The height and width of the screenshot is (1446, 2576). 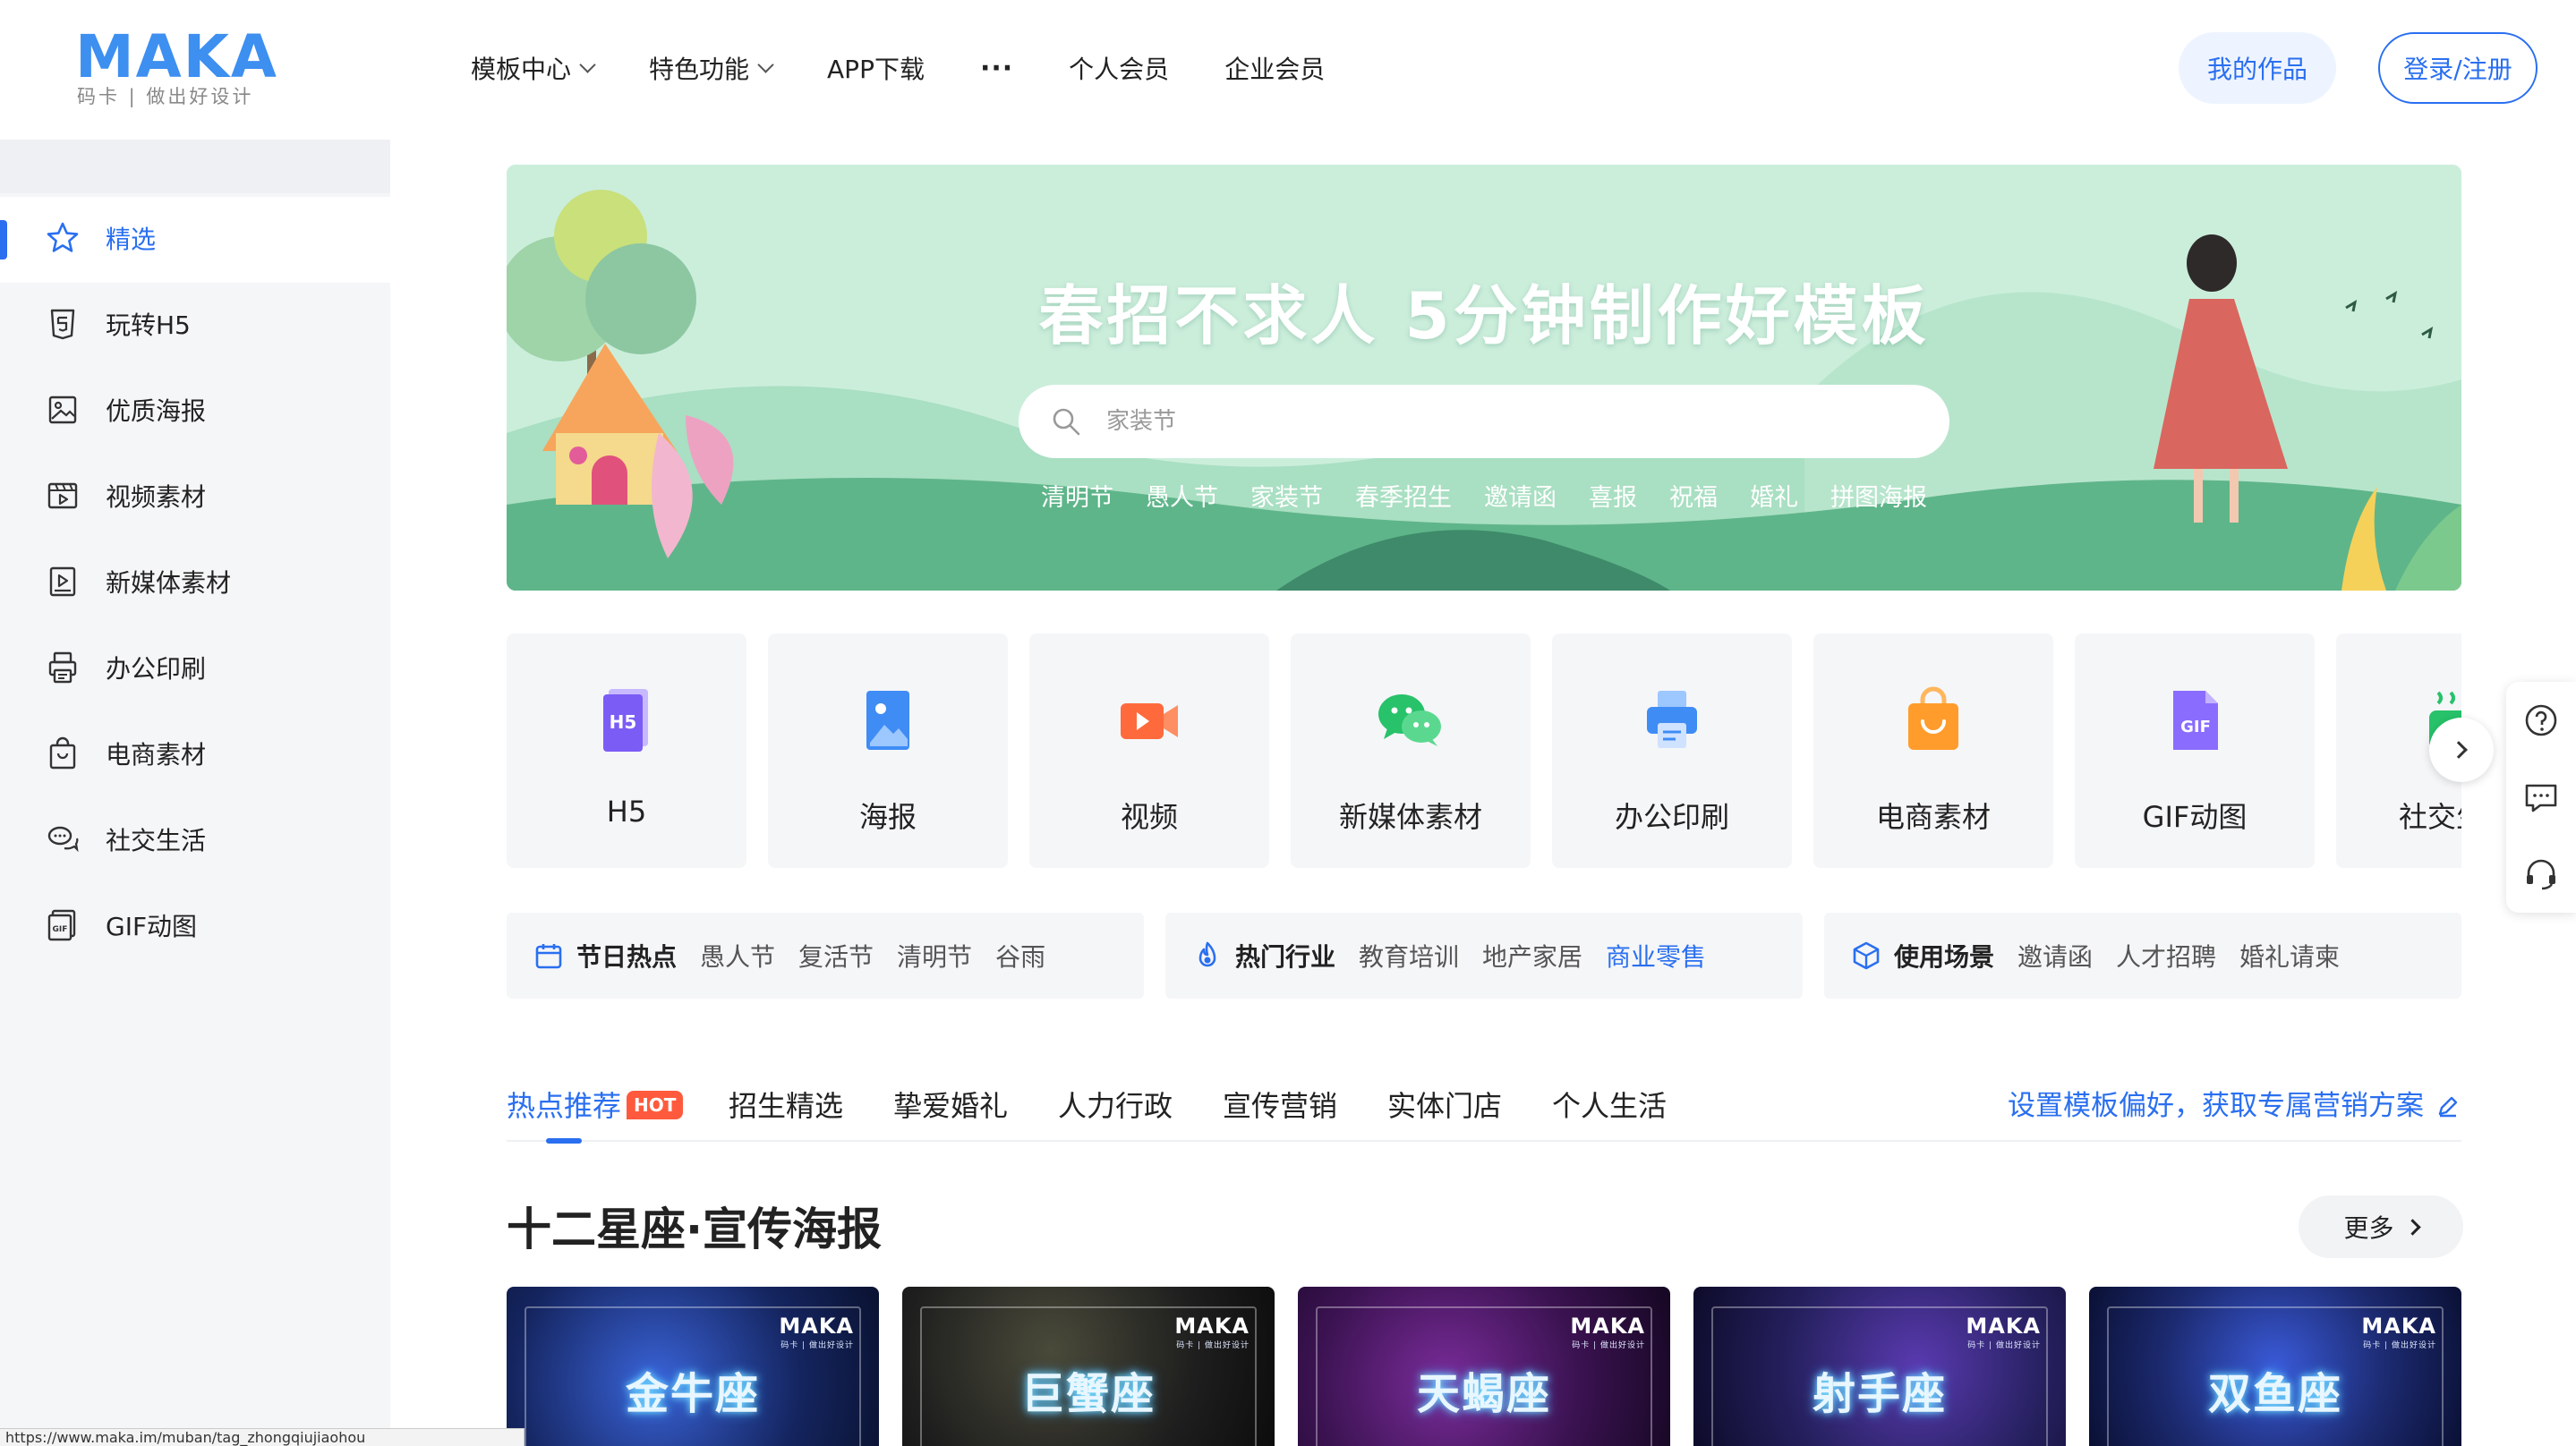 I want to click on tab-personal-life: 个人生活, so click(x=1609, y=1106).